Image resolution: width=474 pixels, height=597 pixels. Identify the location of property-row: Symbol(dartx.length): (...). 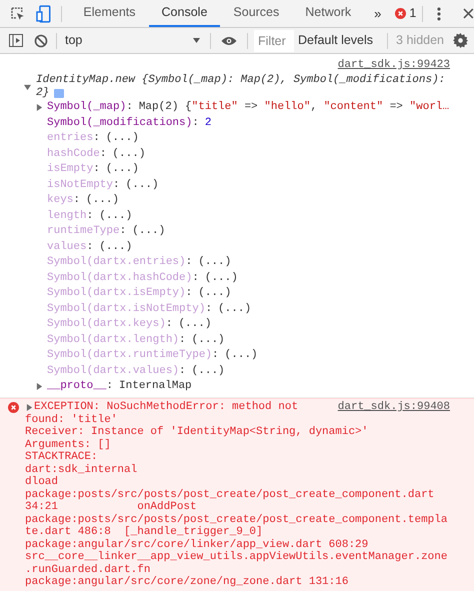
(136, 340).